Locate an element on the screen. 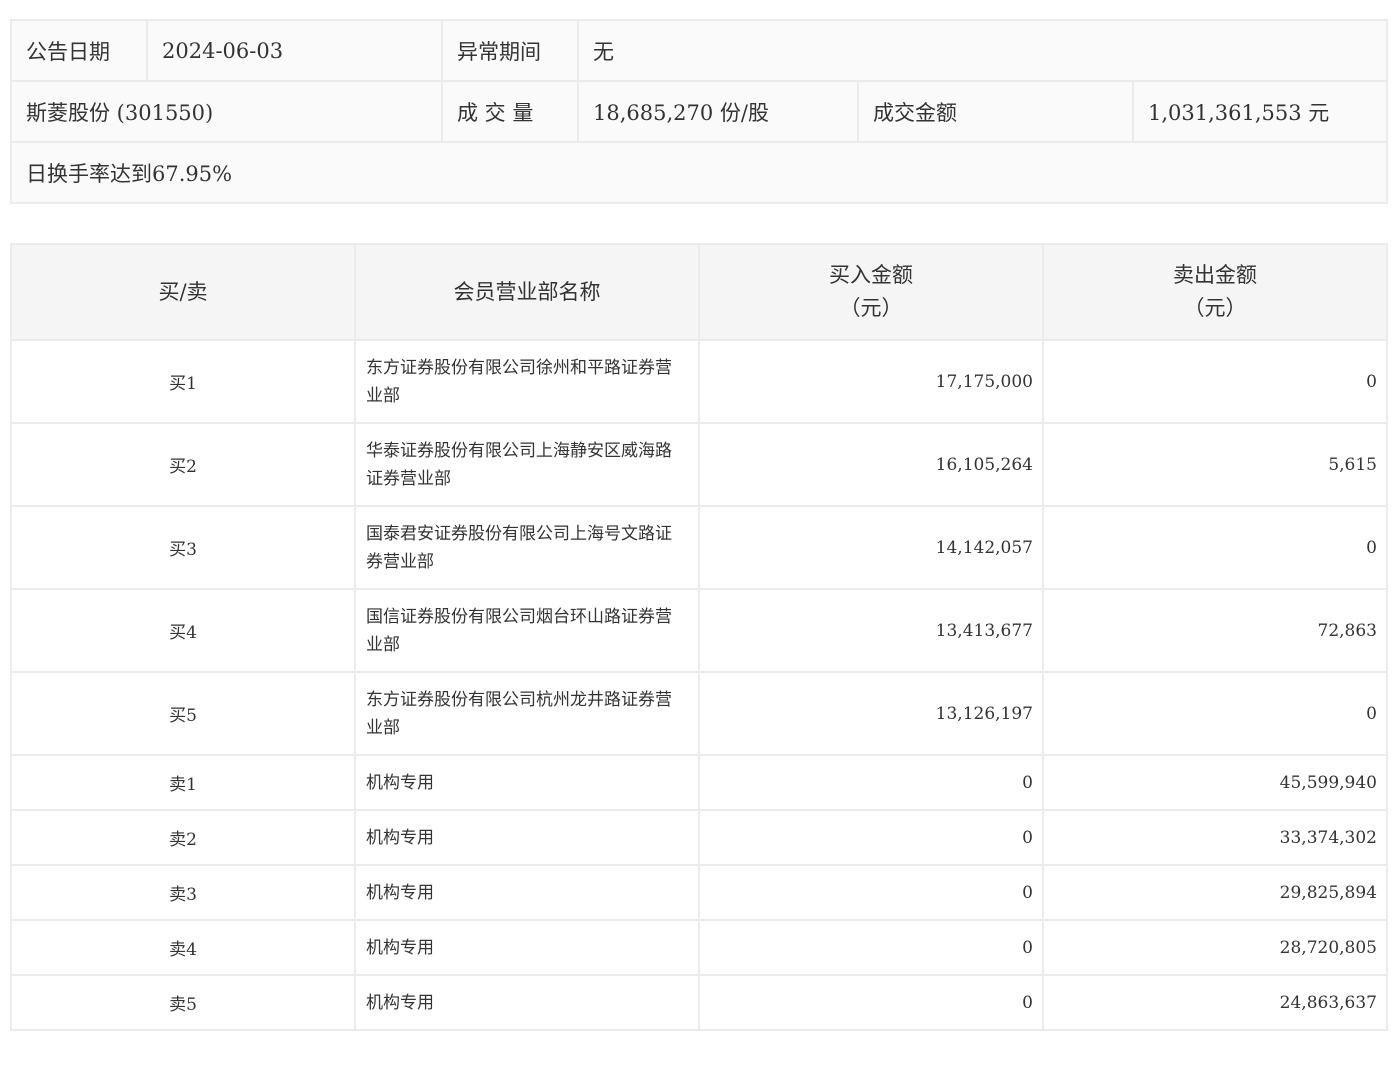 The width and height of the screenshot is (1396, 1072). cell-side: 买2 is located at coordinates (183, 464).